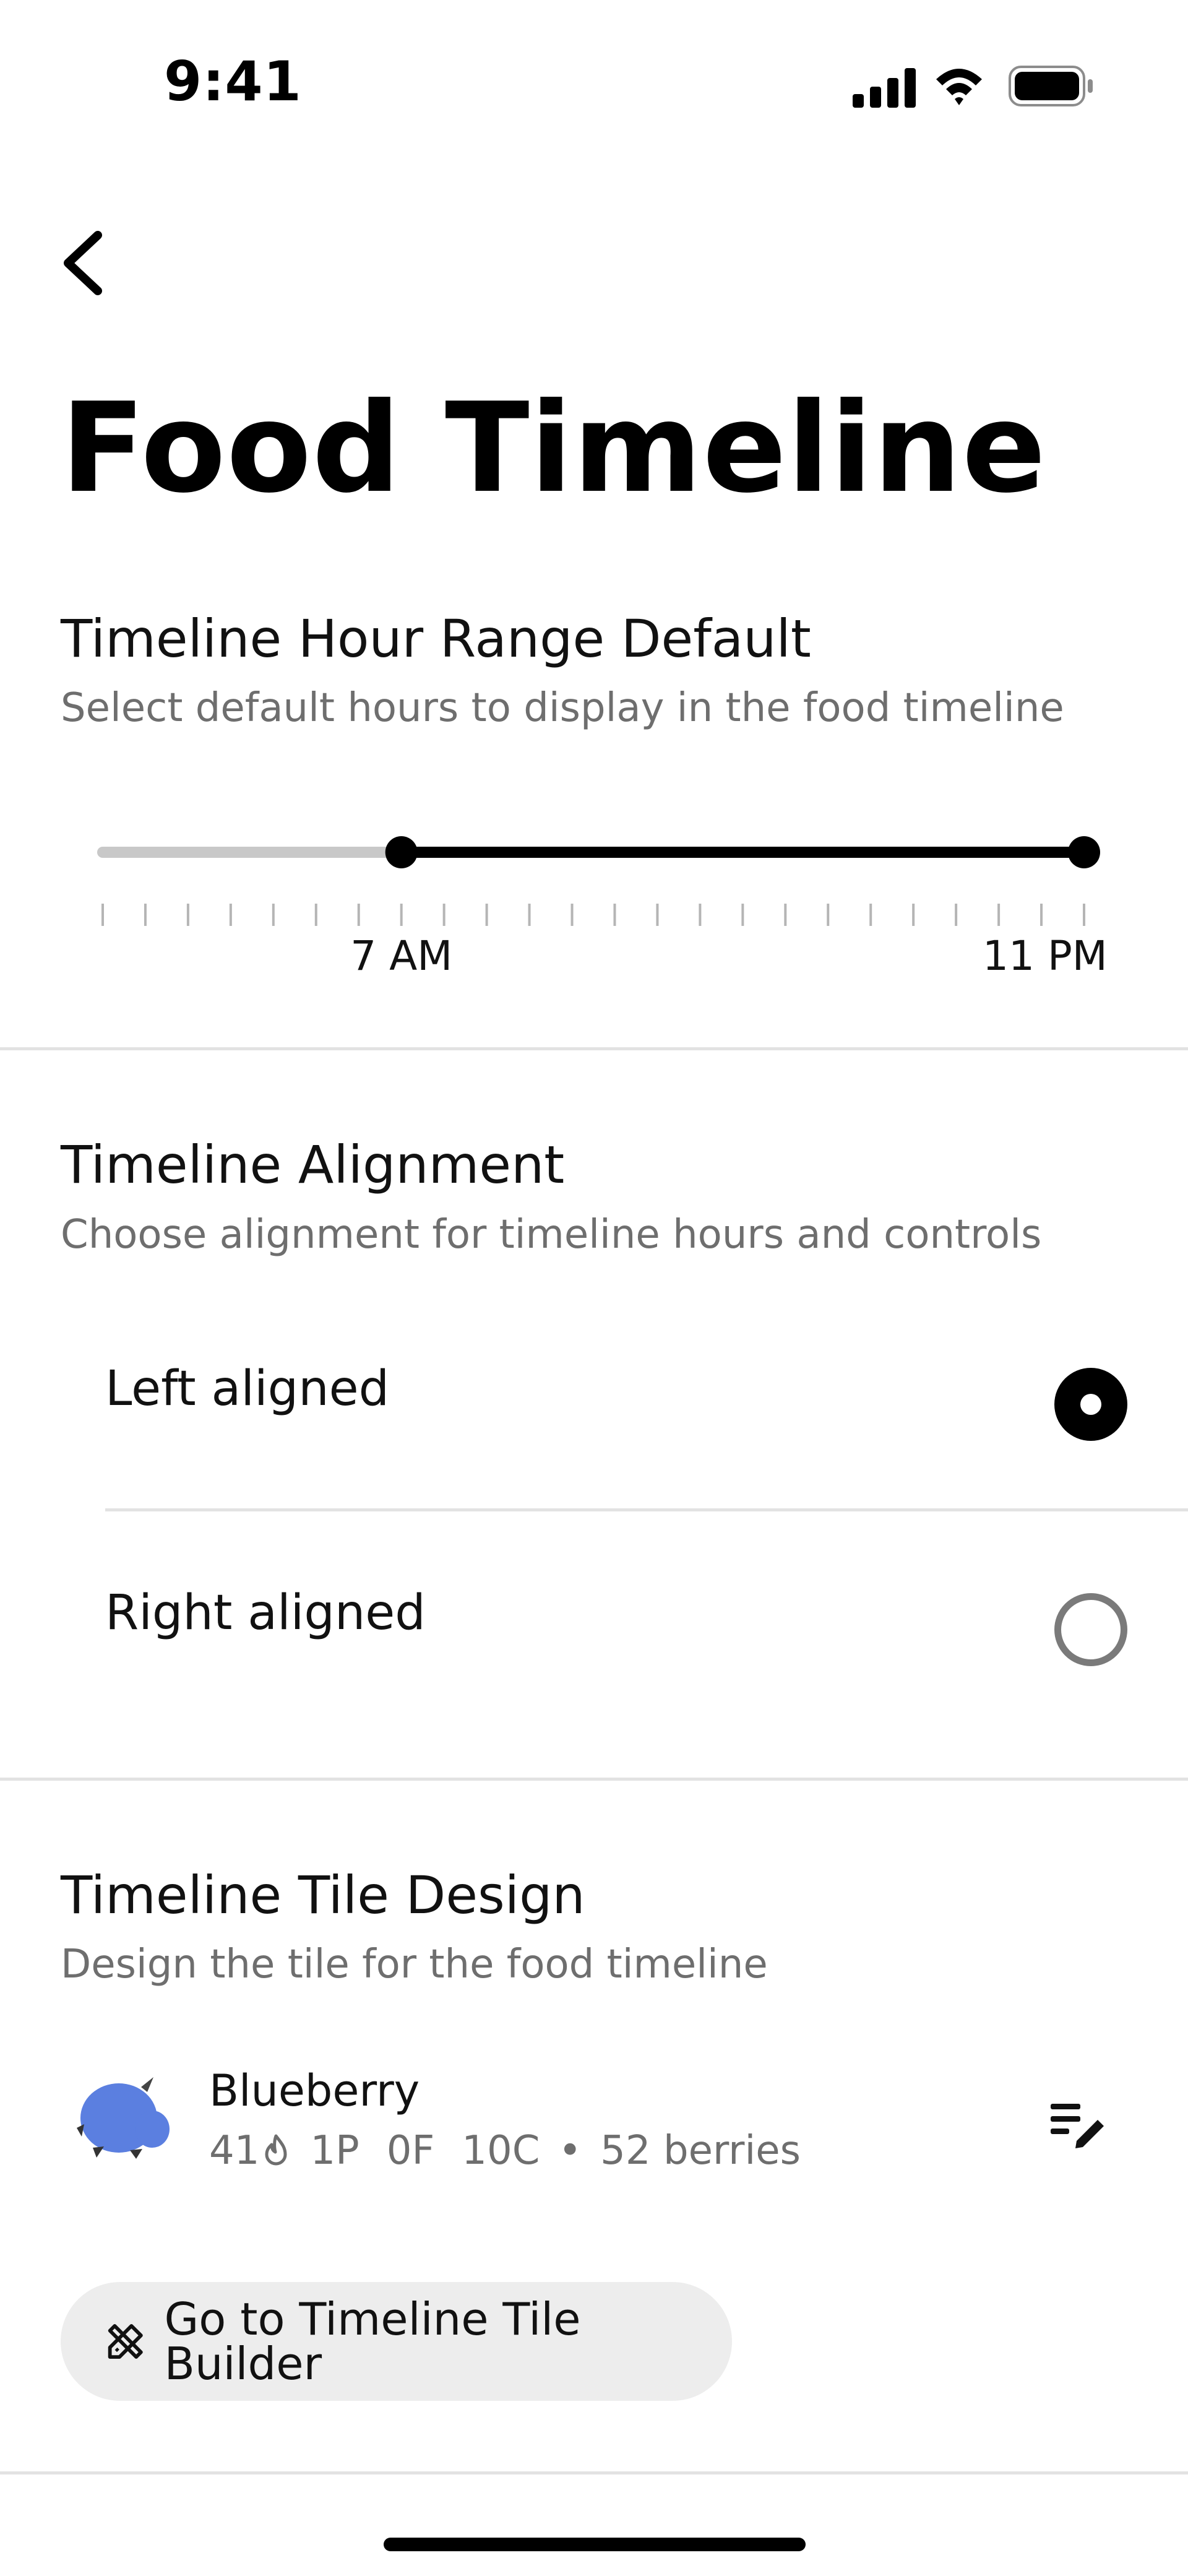 The width and height of the screenshot is (1188, 2576). Describe the element at coordinates (1051, 86) in the screenshot. I see `battery-icon` at that location.